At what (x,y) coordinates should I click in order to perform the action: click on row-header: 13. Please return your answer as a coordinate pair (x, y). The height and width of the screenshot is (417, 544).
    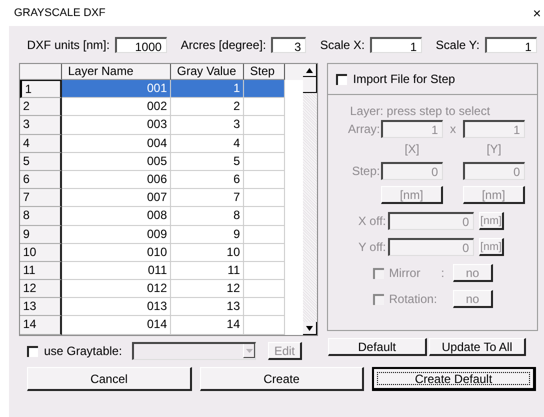
    Looking at the image, I should click on (41, 307).